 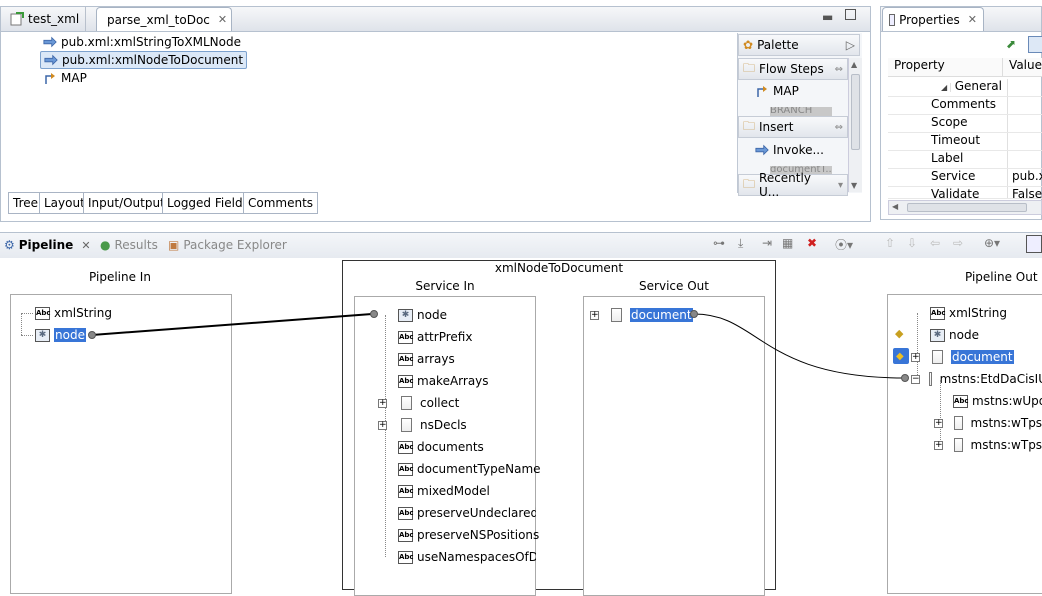 I want to click on tab-pipeline: ⚙ Pipeline ✕, so click(x=47, y=245).